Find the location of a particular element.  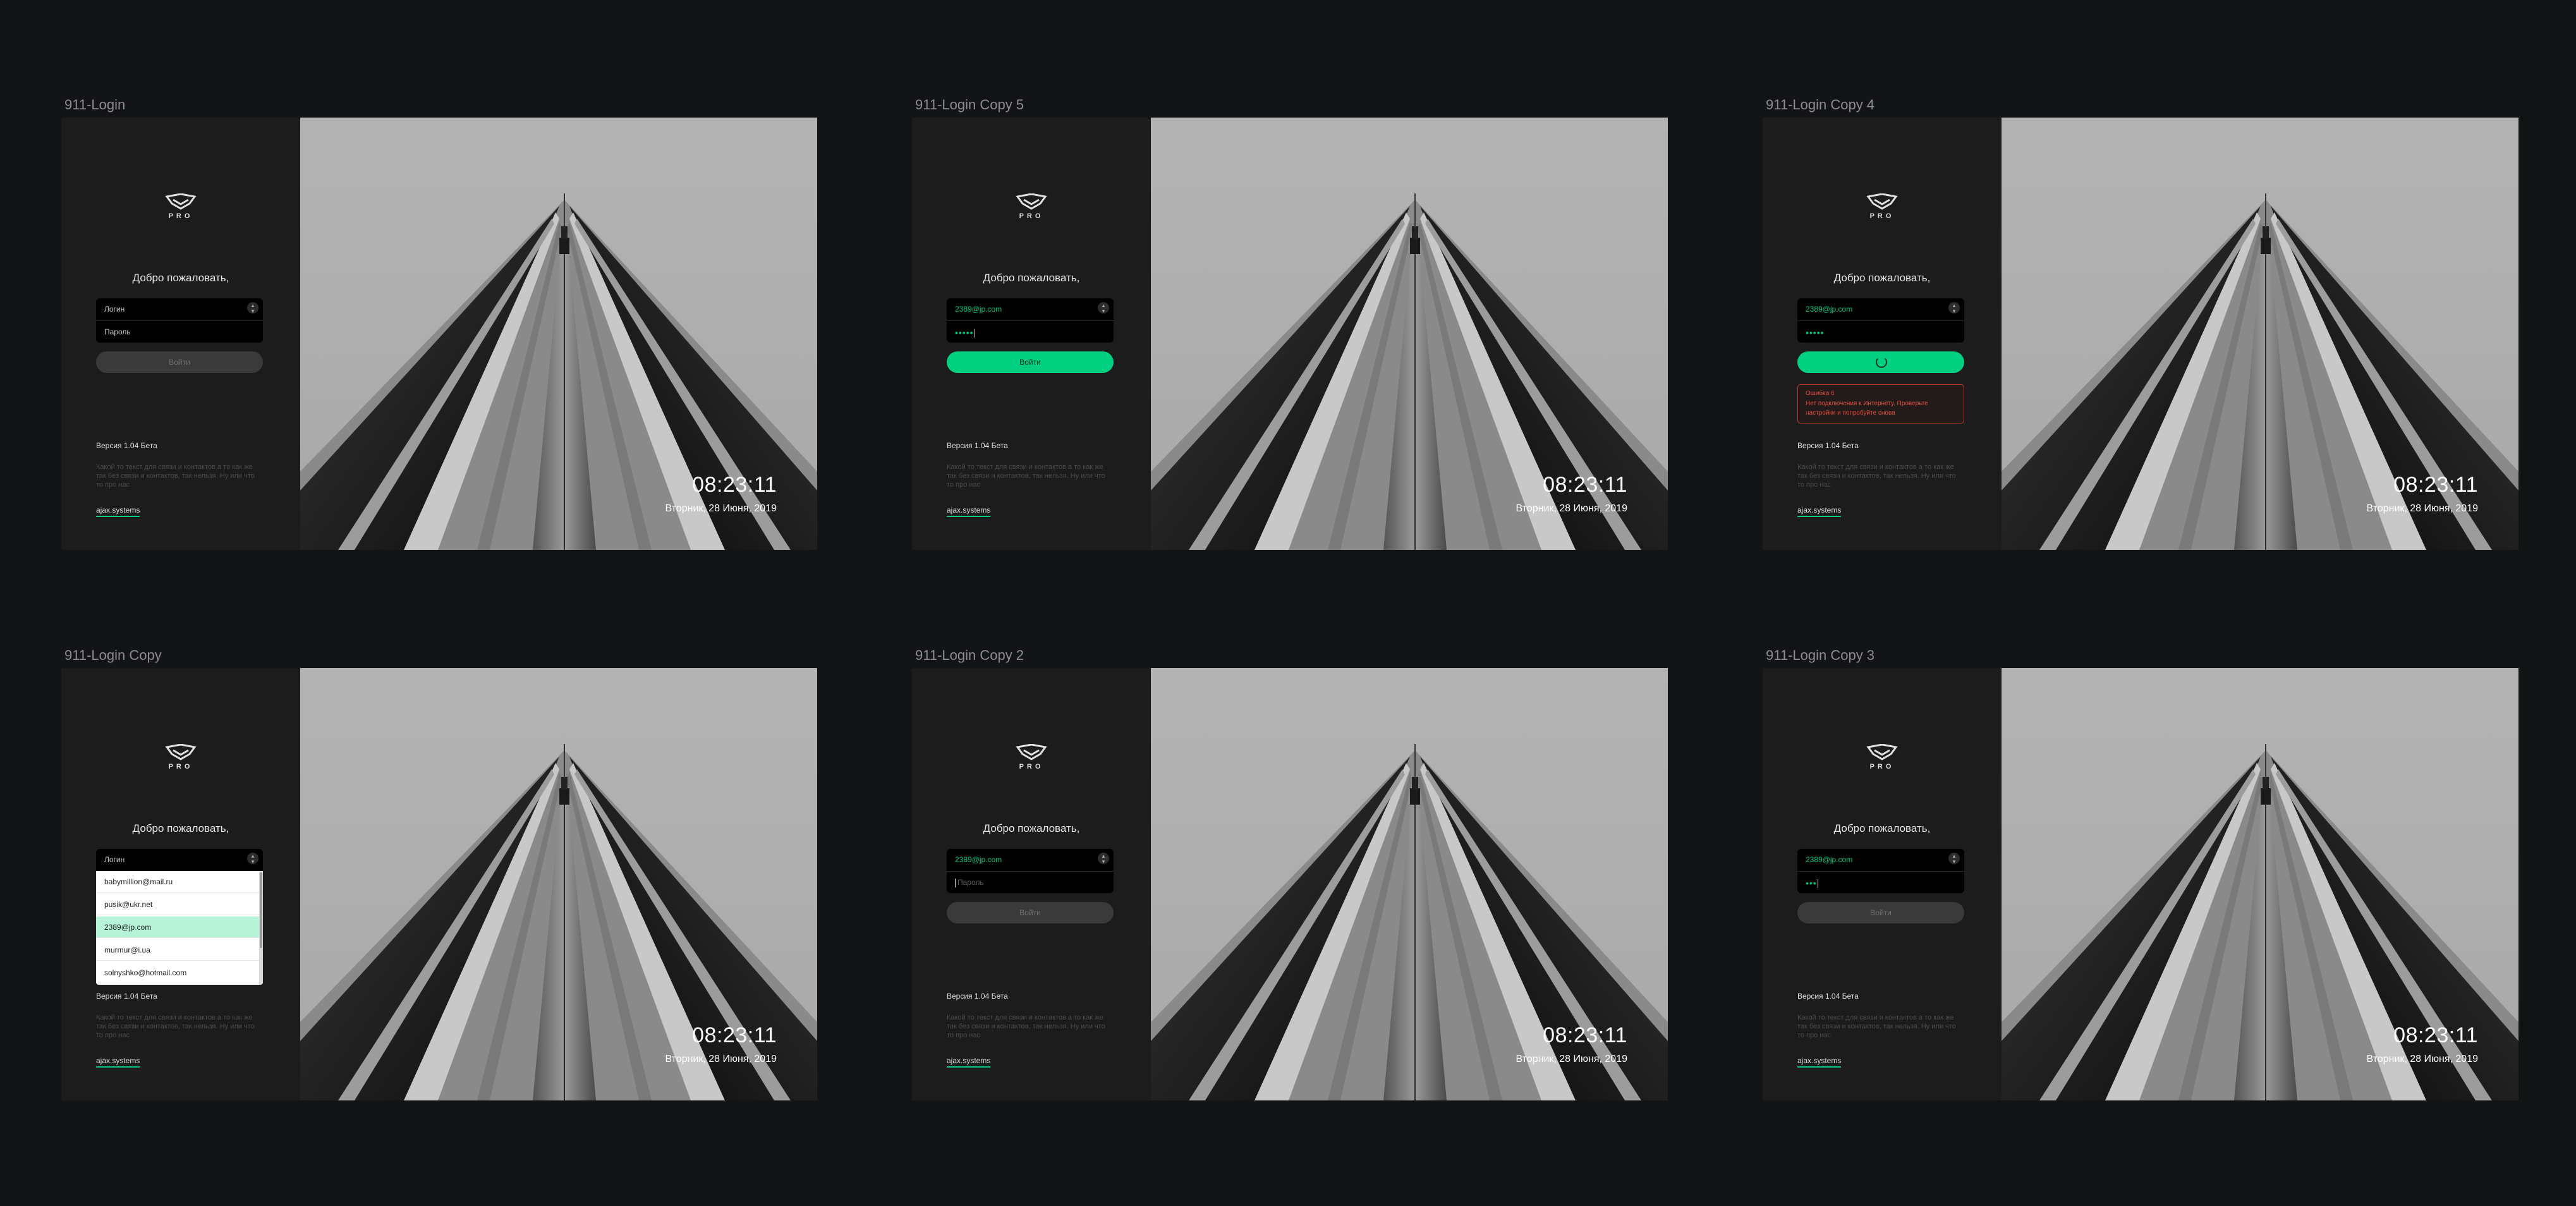

loading-spinner-icon is located at coordinates (1881, 362).